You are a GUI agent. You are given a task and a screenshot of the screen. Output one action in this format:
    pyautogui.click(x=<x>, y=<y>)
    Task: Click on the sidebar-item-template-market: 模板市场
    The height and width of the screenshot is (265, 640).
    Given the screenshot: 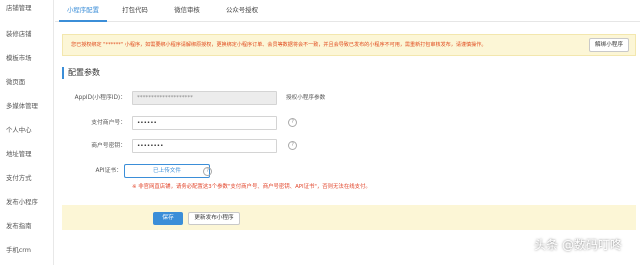 What is the action you would take?
    pyautogui.click(x=27, y=58)
    